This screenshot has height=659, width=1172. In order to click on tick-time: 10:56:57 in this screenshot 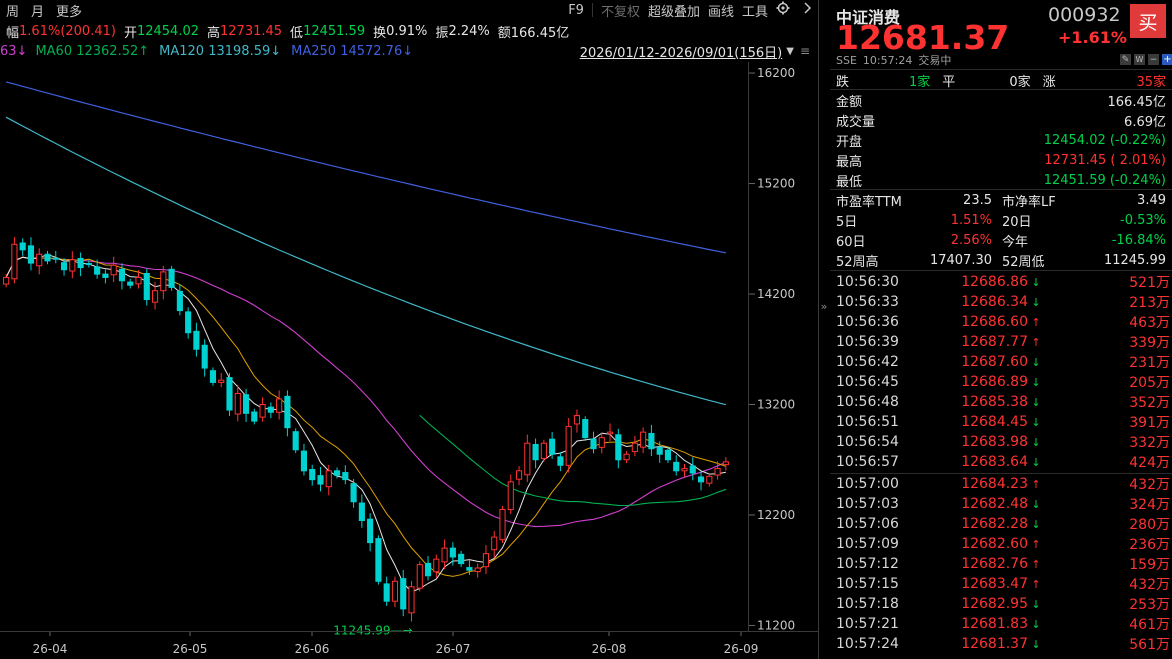, I will do `click(867, 462)`.